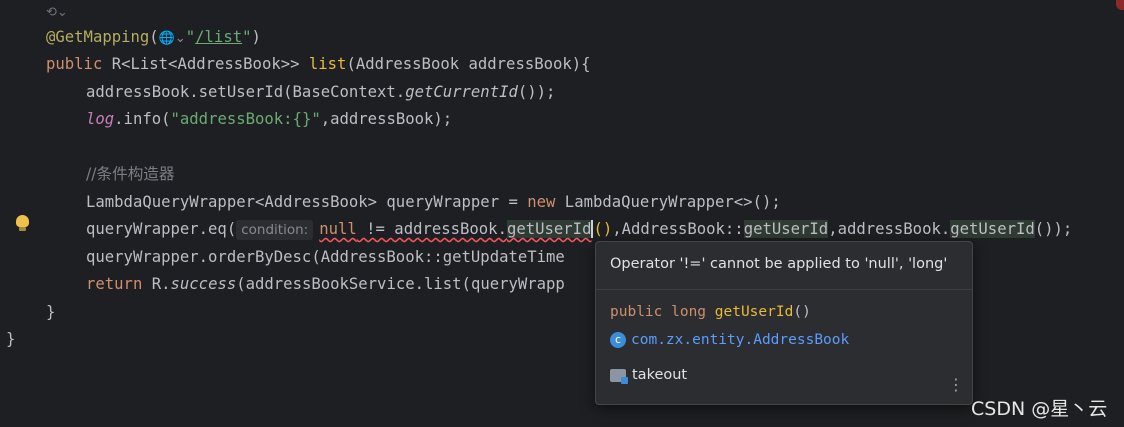 The image size is (1124, 427). What do you see at coordinates (455, 229) in the screenshot?
I see `error-expression: null != addressBook.getUserId` at bounding box center [455, 229].